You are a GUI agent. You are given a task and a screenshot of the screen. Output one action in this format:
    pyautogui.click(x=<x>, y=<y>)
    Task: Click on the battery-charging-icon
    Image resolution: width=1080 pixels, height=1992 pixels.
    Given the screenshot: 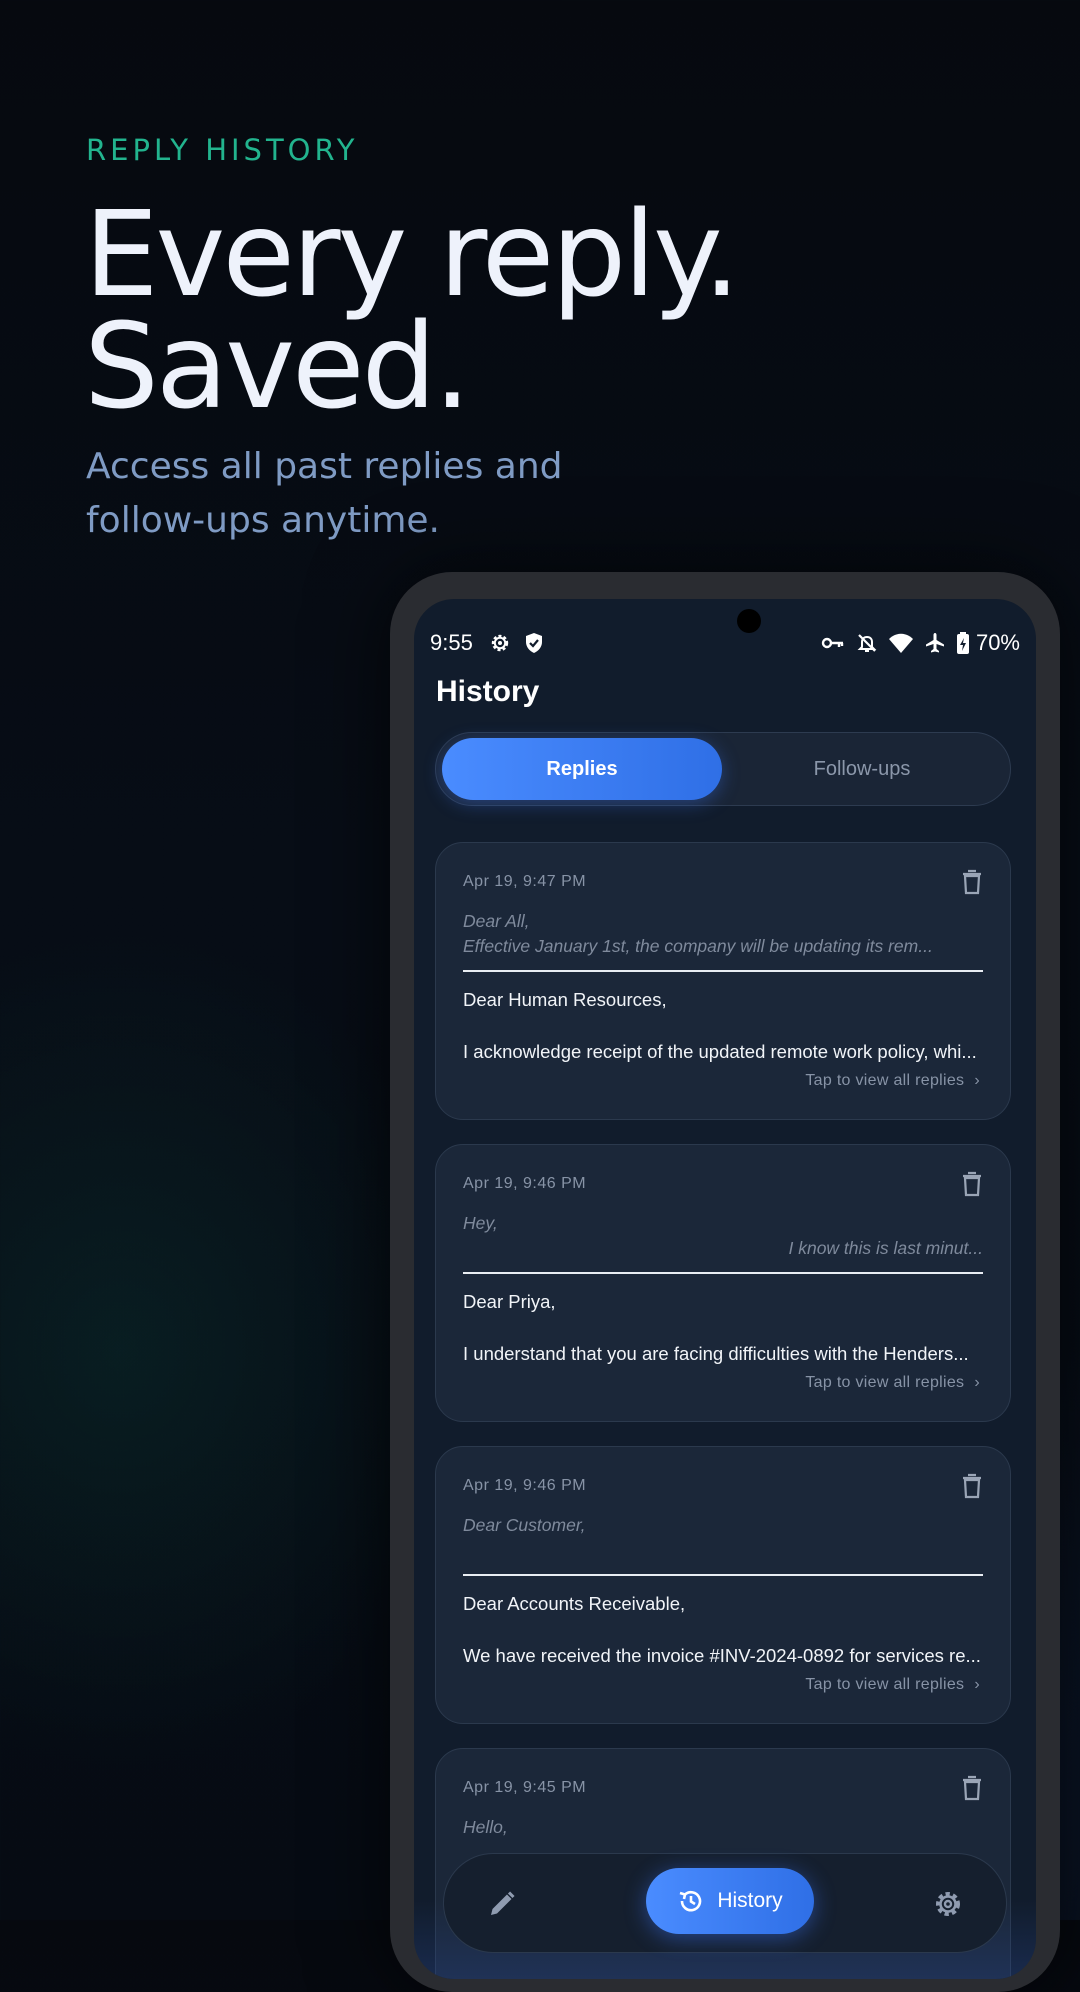 What is the action you would take?
    pyautogui.click(x=963, y=643)
    